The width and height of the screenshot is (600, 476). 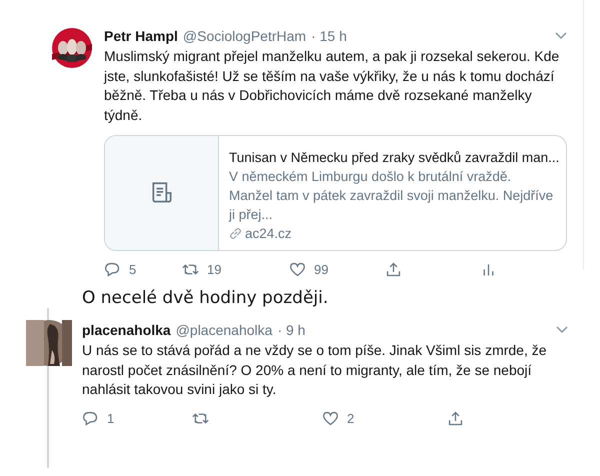 What do you see at coordinates (332, 86) in the screenshot?
I see `tweet-text: Muslimský migrant přejel manželku autem, a pak ji rozsekal sekerou. Kde jste, slunkofašisté! Už se těším na vaše výkřiky, že u nás k tomu dochází běžně. Třeba u nás v Dobřichovicích máme dvě rozsekané manželky týdně.` at bounding box center [332, 86].